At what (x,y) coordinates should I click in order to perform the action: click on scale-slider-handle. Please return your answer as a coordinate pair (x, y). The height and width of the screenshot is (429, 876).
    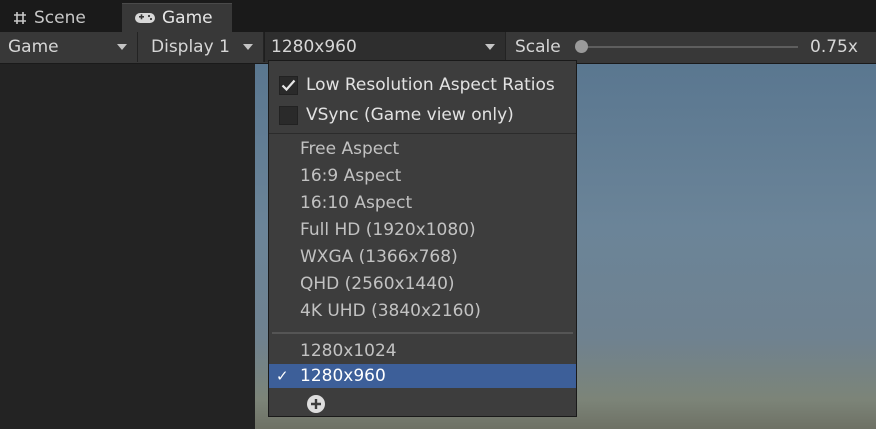
    Looking at the image, I should click on (581, 46).